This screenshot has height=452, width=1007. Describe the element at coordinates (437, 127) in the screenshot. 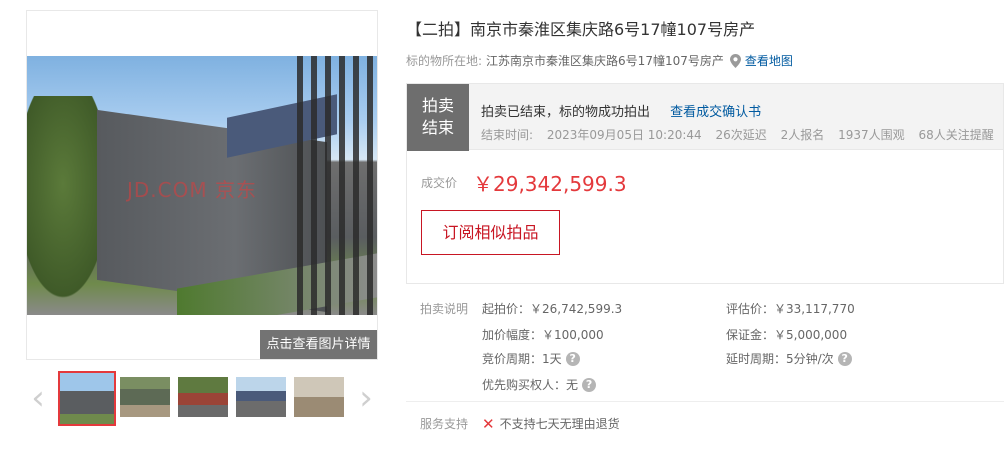

I see `badge-line-2: 结束` at that location.